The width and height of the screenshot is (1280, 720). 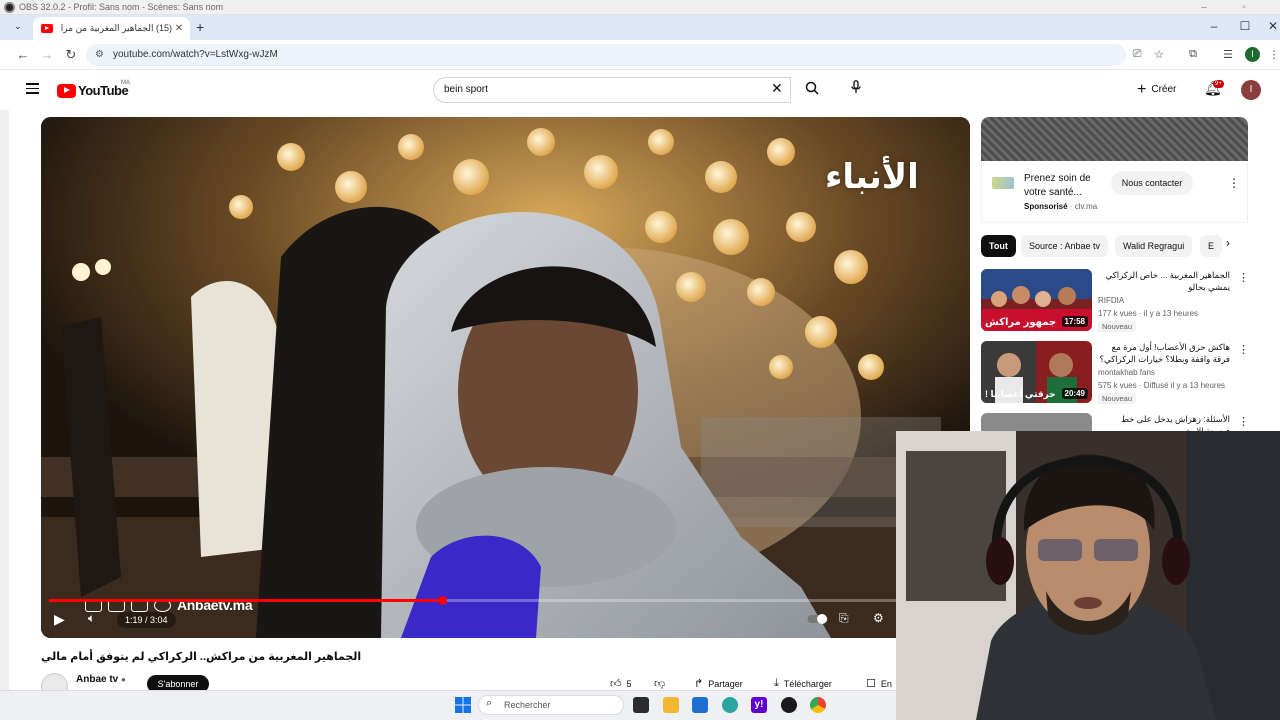 I want to click on youtube-logo: YouTube, so click(x=93, y=90).